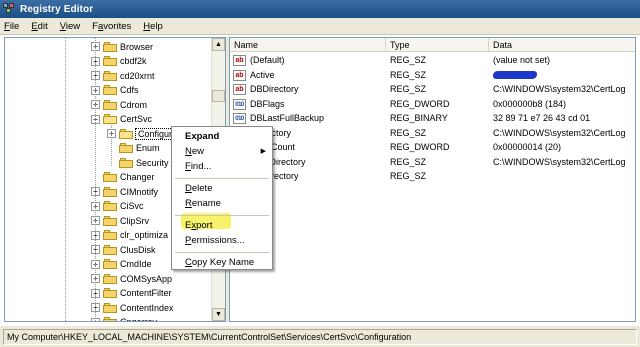 The image size is (640, 347). What do you see at coordinates (135, 220) in the screenshot?
I see `tree-item-label: ClipSrv` at bounding box center [135, 220].